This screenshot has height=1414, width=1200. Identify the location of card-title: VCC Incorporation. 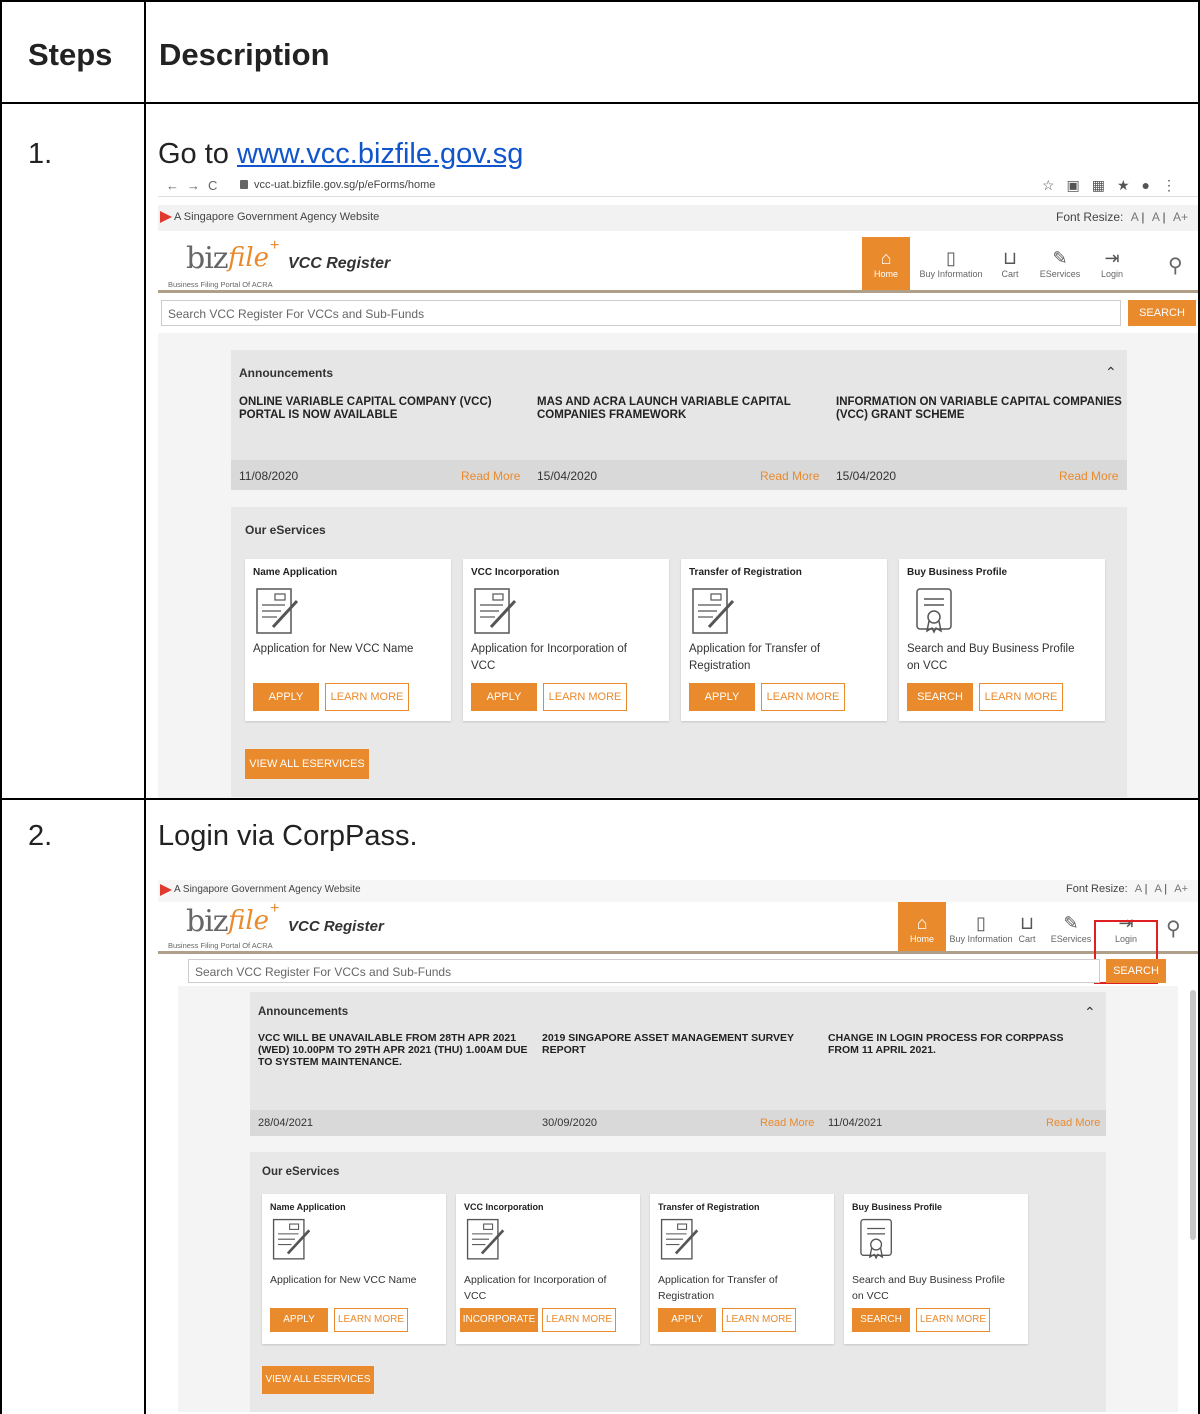
(504, 1207).